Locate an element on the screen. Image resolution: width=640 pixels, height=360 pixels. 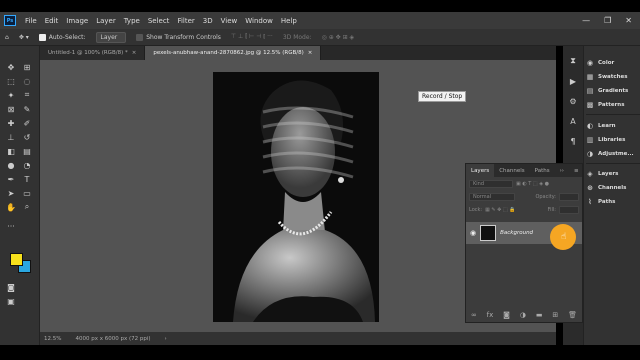
zoom-icon: ⌕ is located at coordinates (27, 207).